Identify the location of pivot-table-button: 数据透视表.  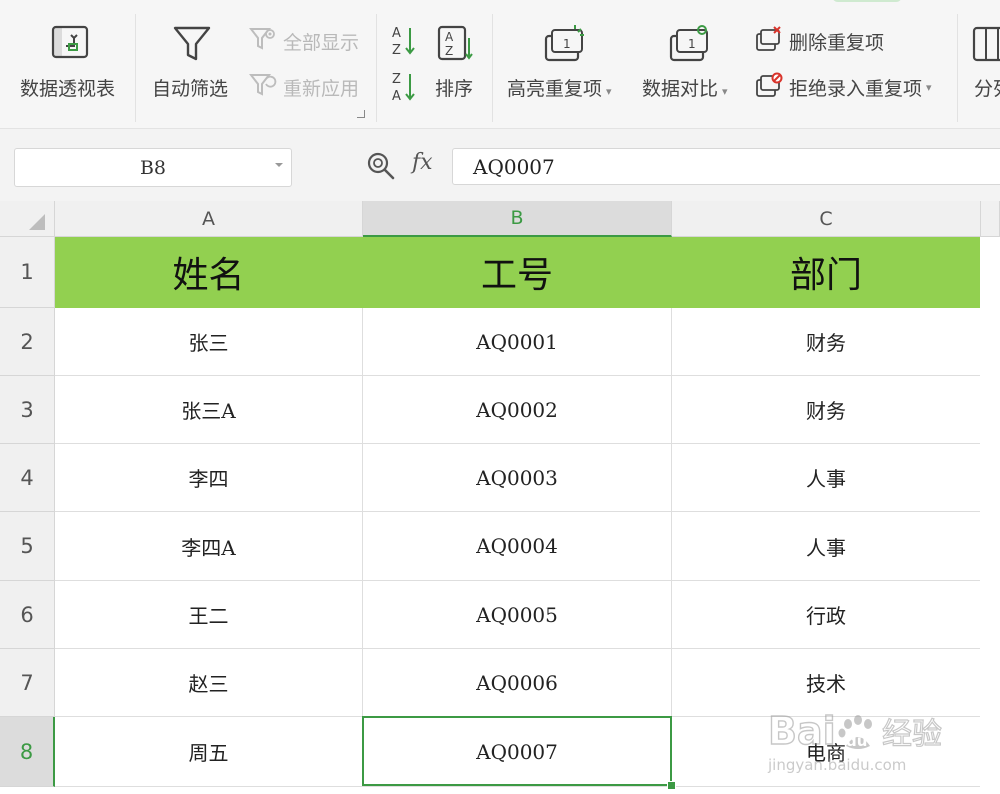
(70, 64).